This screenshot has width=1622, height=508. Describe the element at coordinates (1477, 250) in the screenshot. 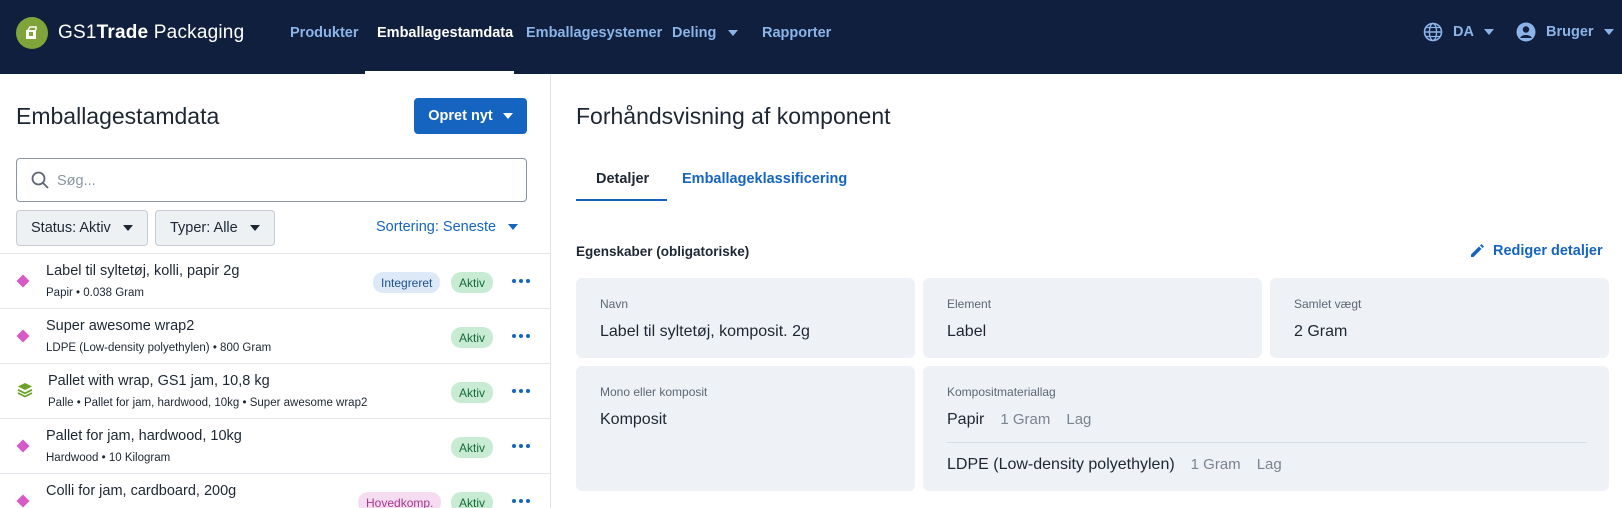

I see `pencil-icon` at that location.